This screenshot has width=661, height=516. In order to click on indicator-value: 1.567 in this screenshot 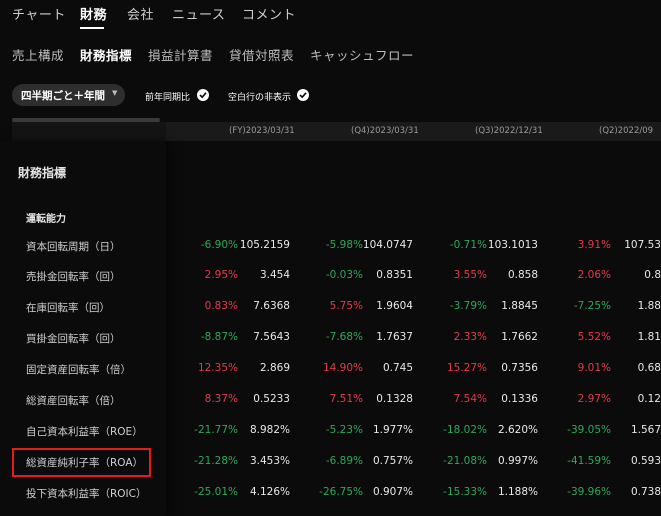, I will do `click(645, 430)`.